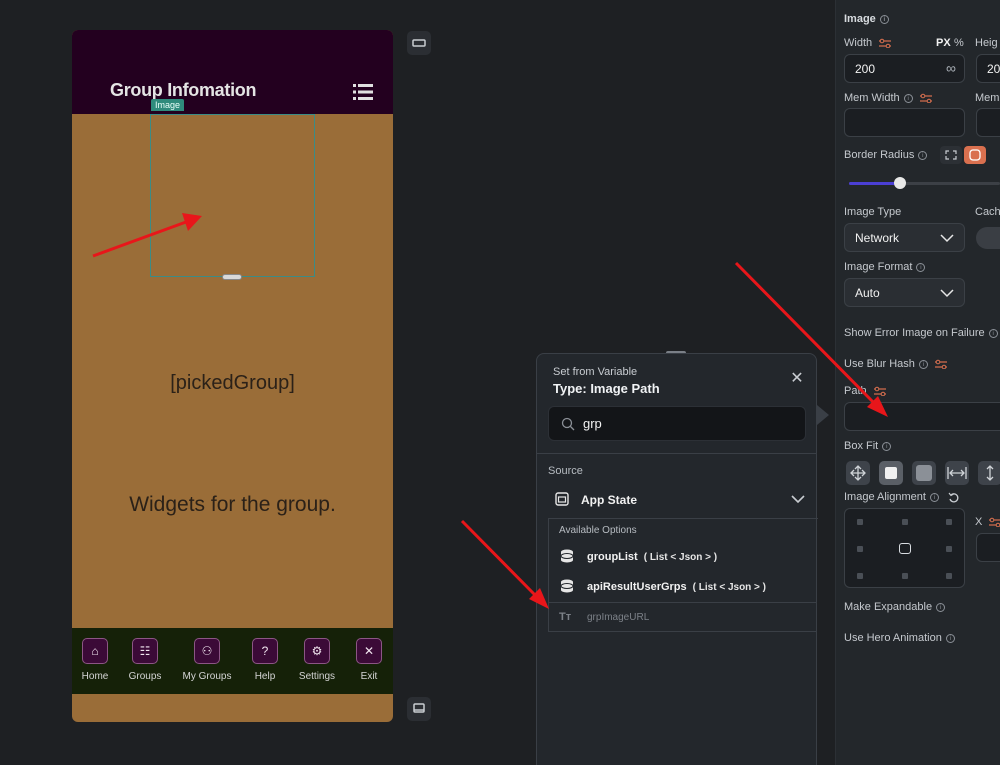 The width and height of the screenshot is (1000, 765). What do you see at coordinates (893, 638) in the screenshot?
I see `hero-text: Use Hero Animation` at bounding box center [893, 638].